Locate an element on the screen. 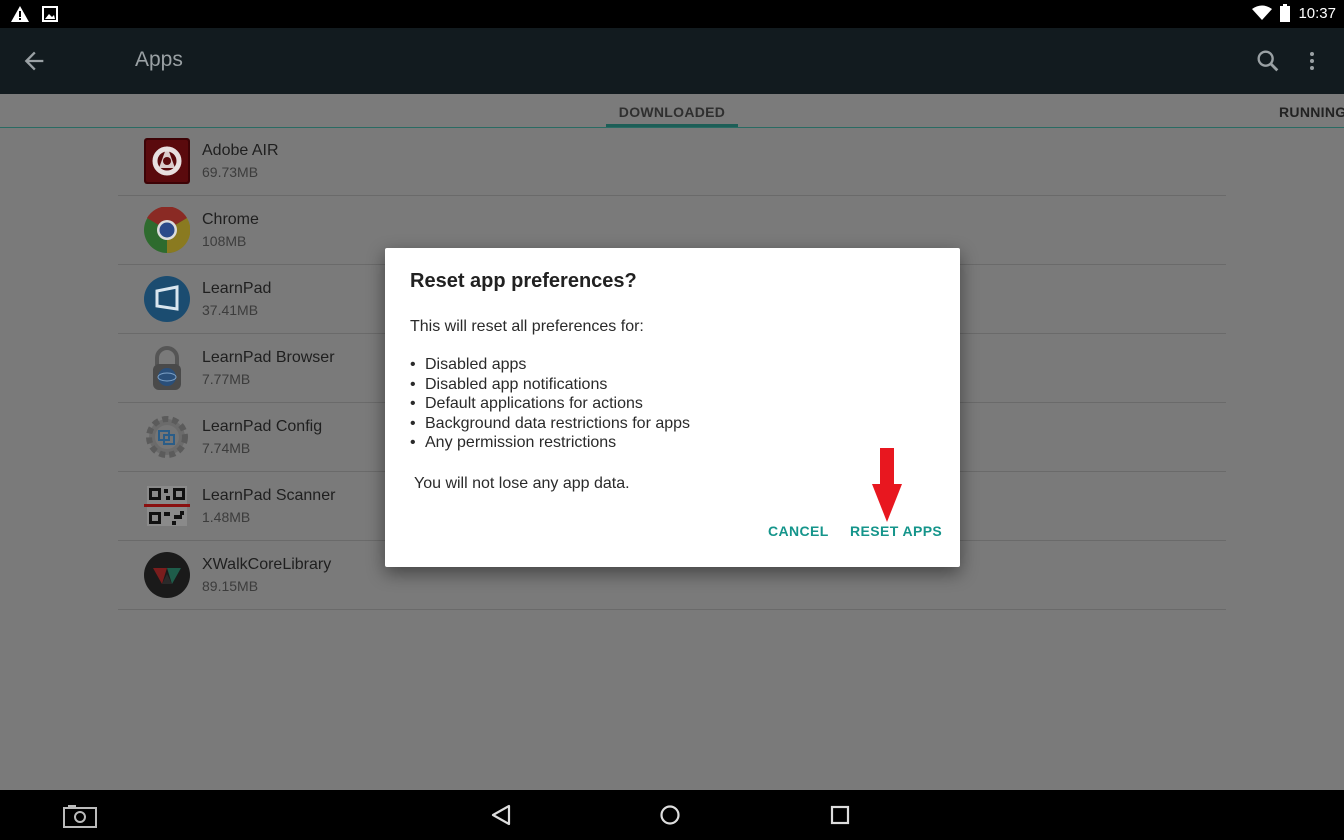  app-size: 7.74MB is located at coordinates (226, 448).